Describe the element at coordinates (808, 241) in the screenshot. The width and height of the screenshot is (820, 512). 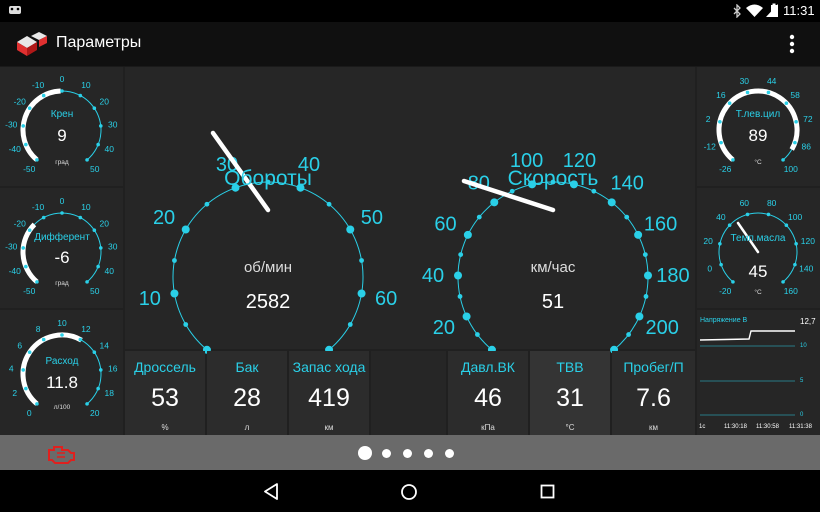
I see `gauge-tick-label: 120` at that location.